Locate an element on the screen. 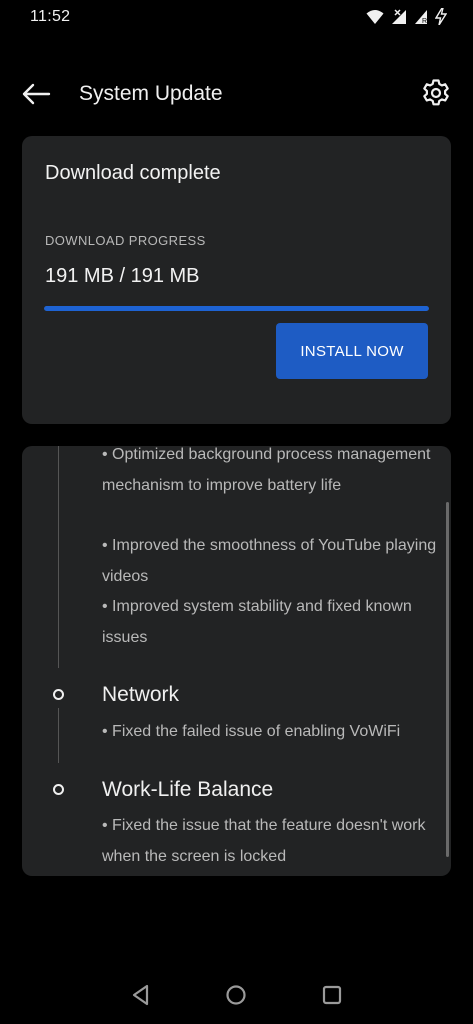  settings-button is located at coordinates (436, 93).